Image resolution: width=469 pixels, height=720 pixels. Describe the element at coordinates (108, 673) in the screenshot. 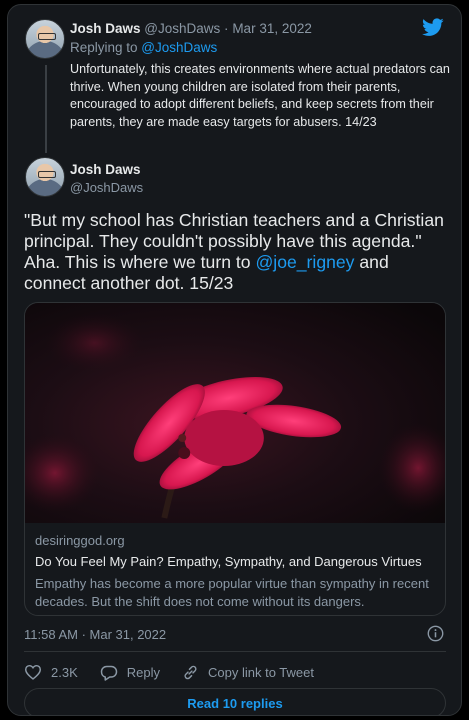

I see `reply-icon` at that location.